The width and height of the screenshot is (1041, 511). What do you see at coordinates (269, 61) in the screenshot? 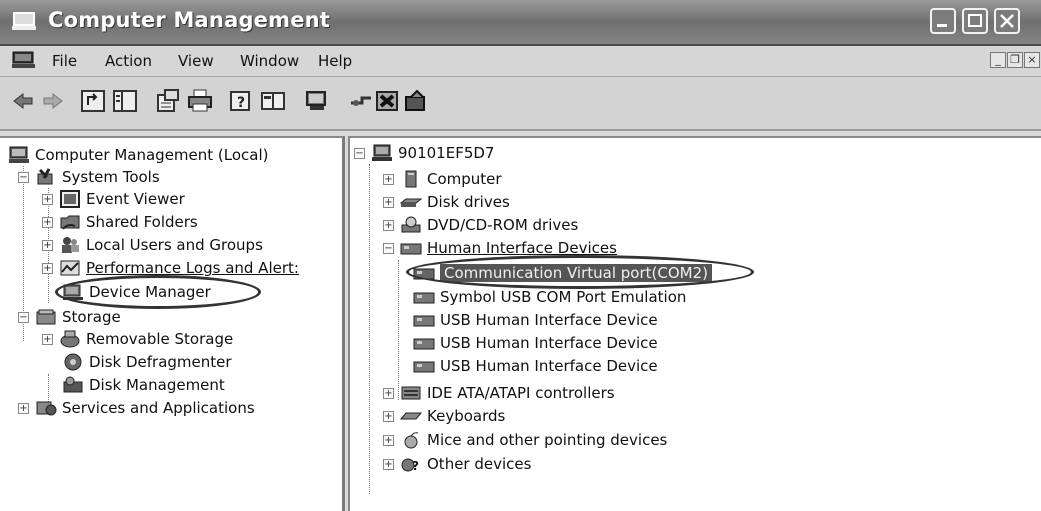
I see `menu-window: Window` at bounding box center [269, 61].